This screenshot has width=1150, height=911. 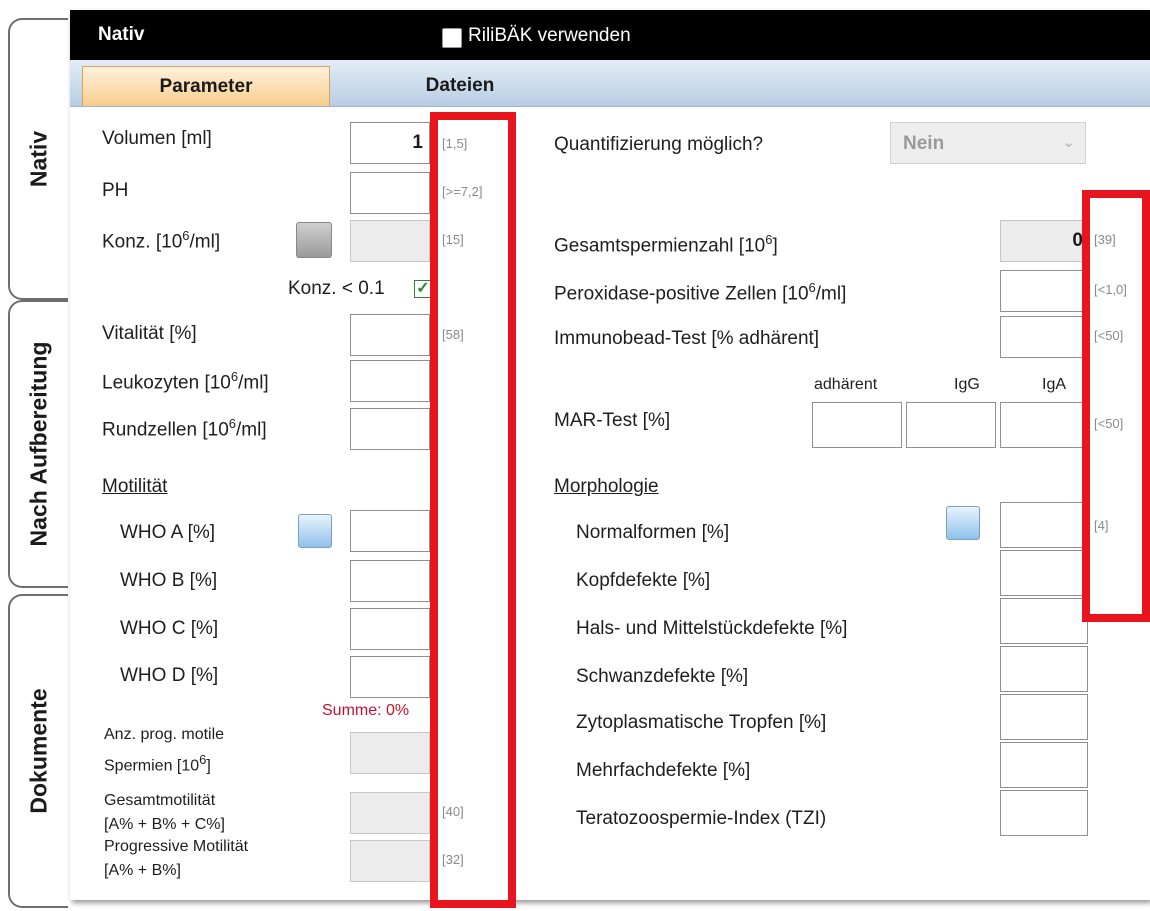 What do you see at coordinates (115, 190) in the screenshot?
I see `ph-label: PH` at bounding box center [115, 190].